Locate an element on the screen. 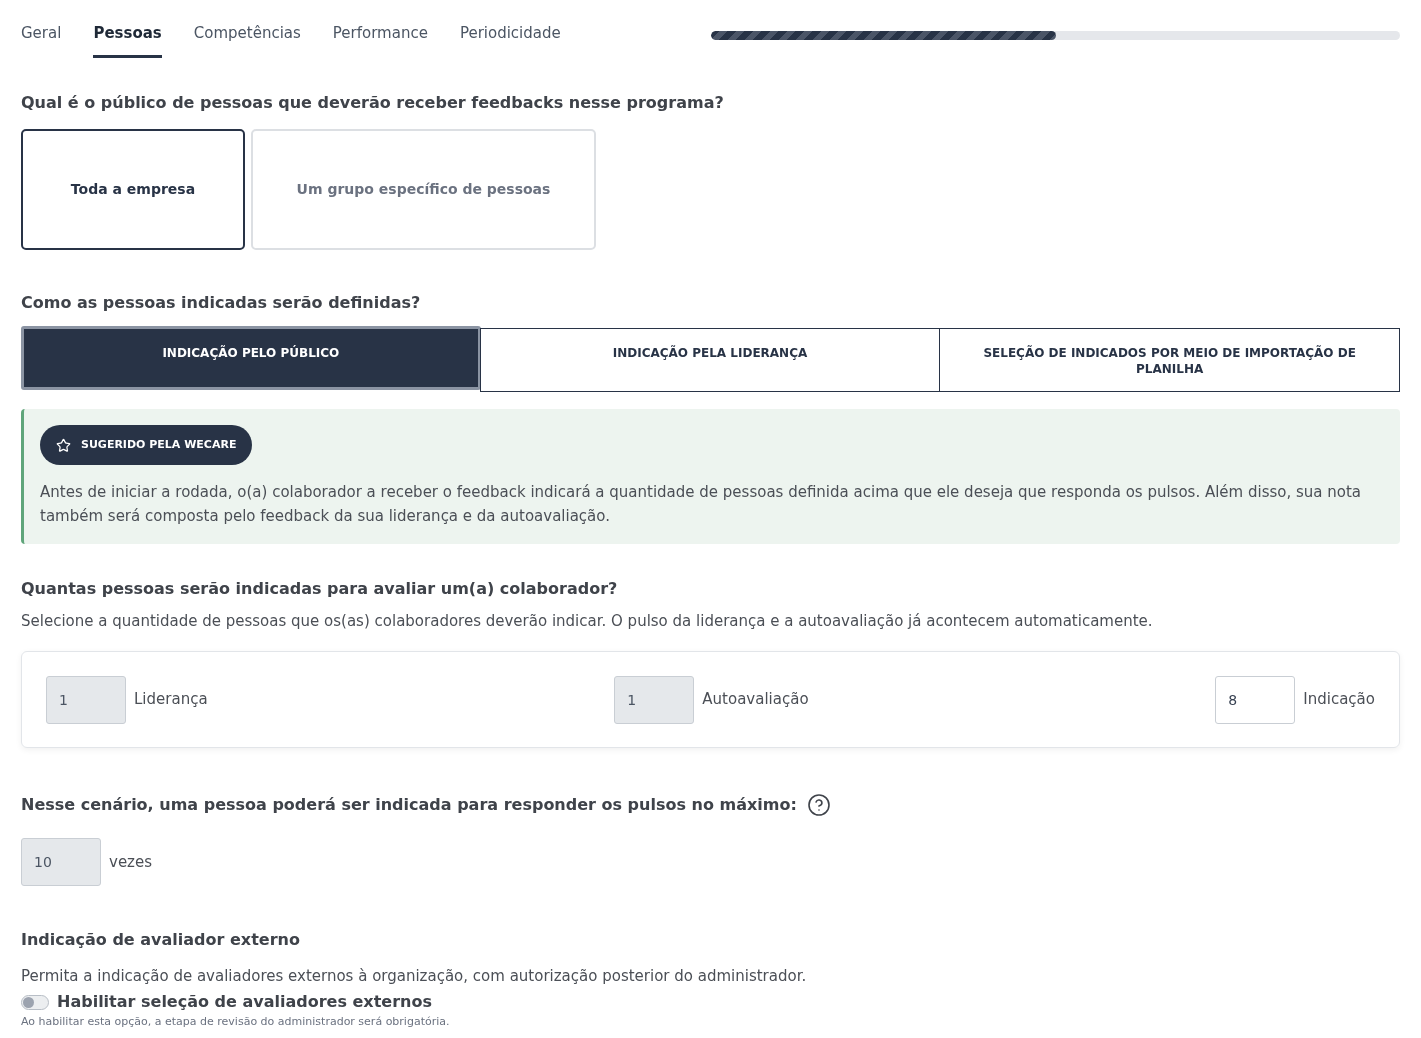  section-heading: Indicação de avaliador externo is located at coordinates (161, 940).